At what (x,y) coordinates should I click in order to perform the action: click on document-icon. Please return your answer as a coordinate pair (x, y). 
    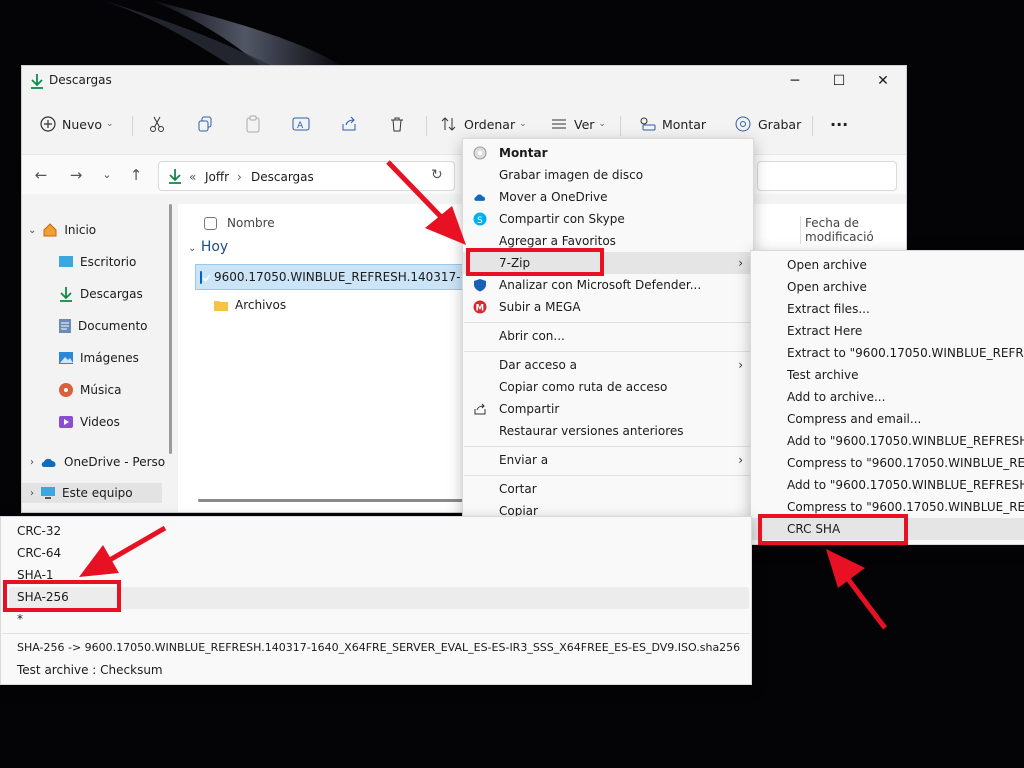
    Looking at the image, I should click on (65, 326).